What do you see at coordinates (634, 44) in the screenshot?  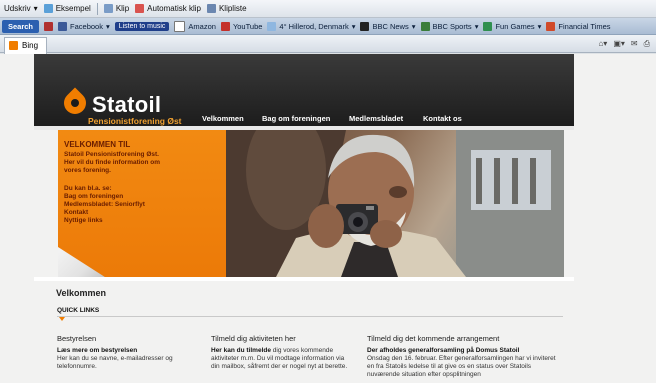 I see `mail-icon: ✉` at bounding box center [634, 44].